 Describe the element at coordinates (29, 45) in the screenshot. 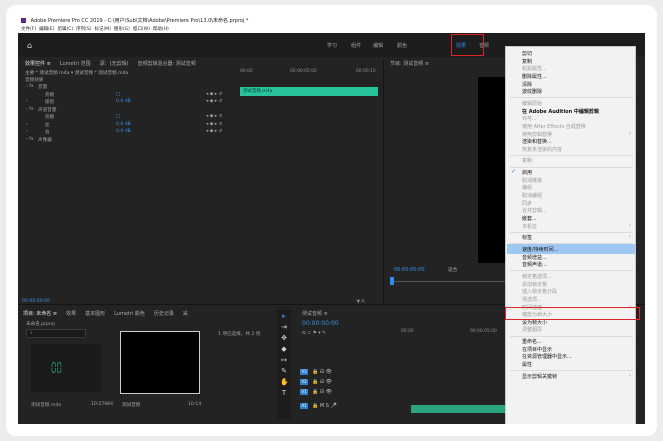

I see `home-icon: ⌂` at that location.